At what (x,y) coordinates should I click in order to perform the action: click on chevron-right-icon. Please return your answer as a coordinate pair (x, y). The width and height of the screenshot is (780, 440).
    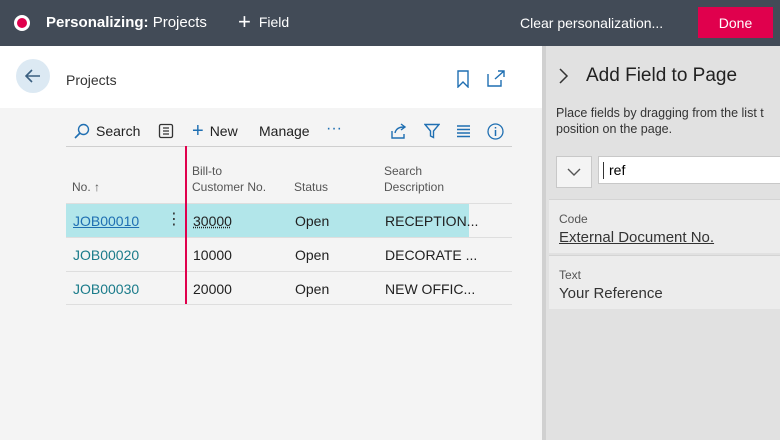
    Looking at the image, I should click on (564, 76).